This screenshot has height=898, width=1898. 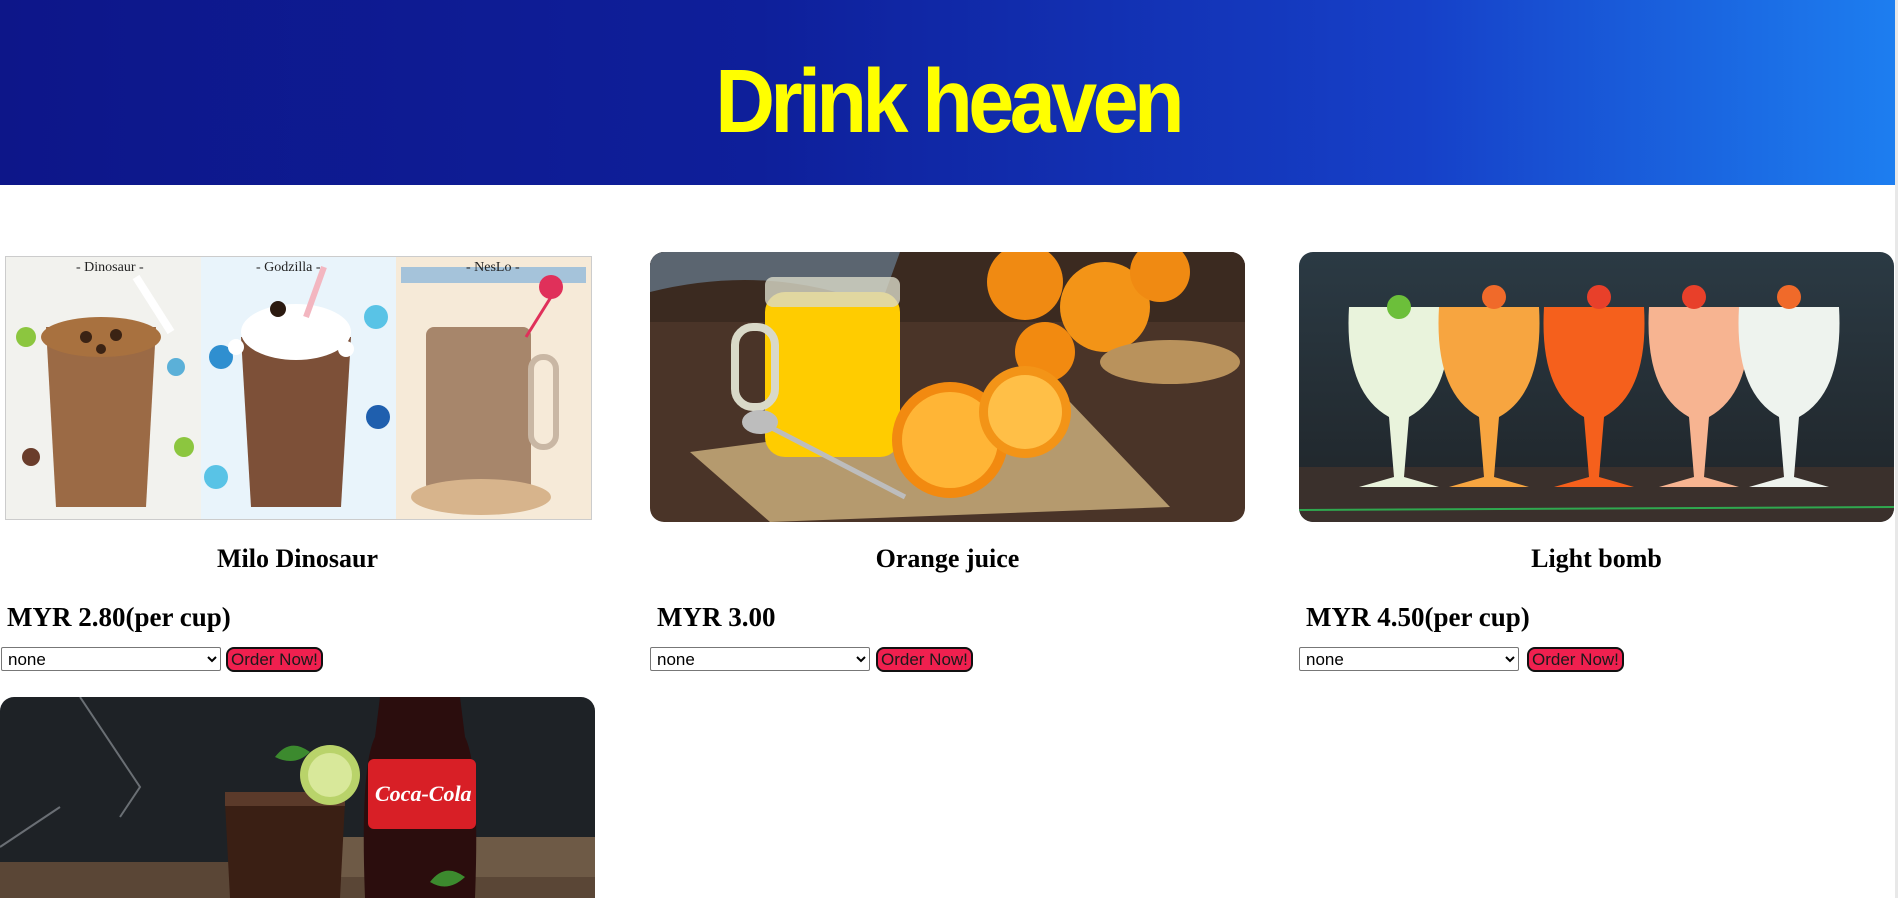 I want to click on product-image-cola: Coca-Cola, so click(x=297, y=797).